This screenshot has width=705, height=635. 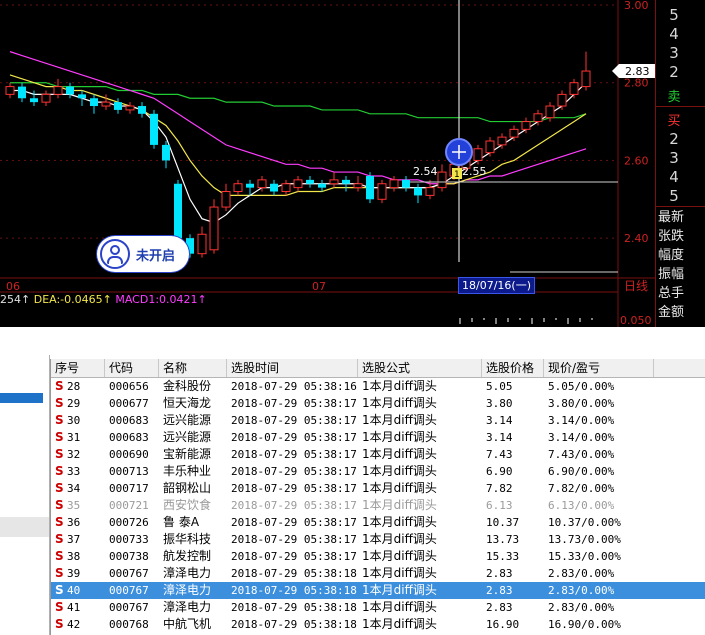 What do you see at coordinates (581, 403) in the screenshot?
I see `row-now: 3.80/0.00%` at bounding box center [581, 403].